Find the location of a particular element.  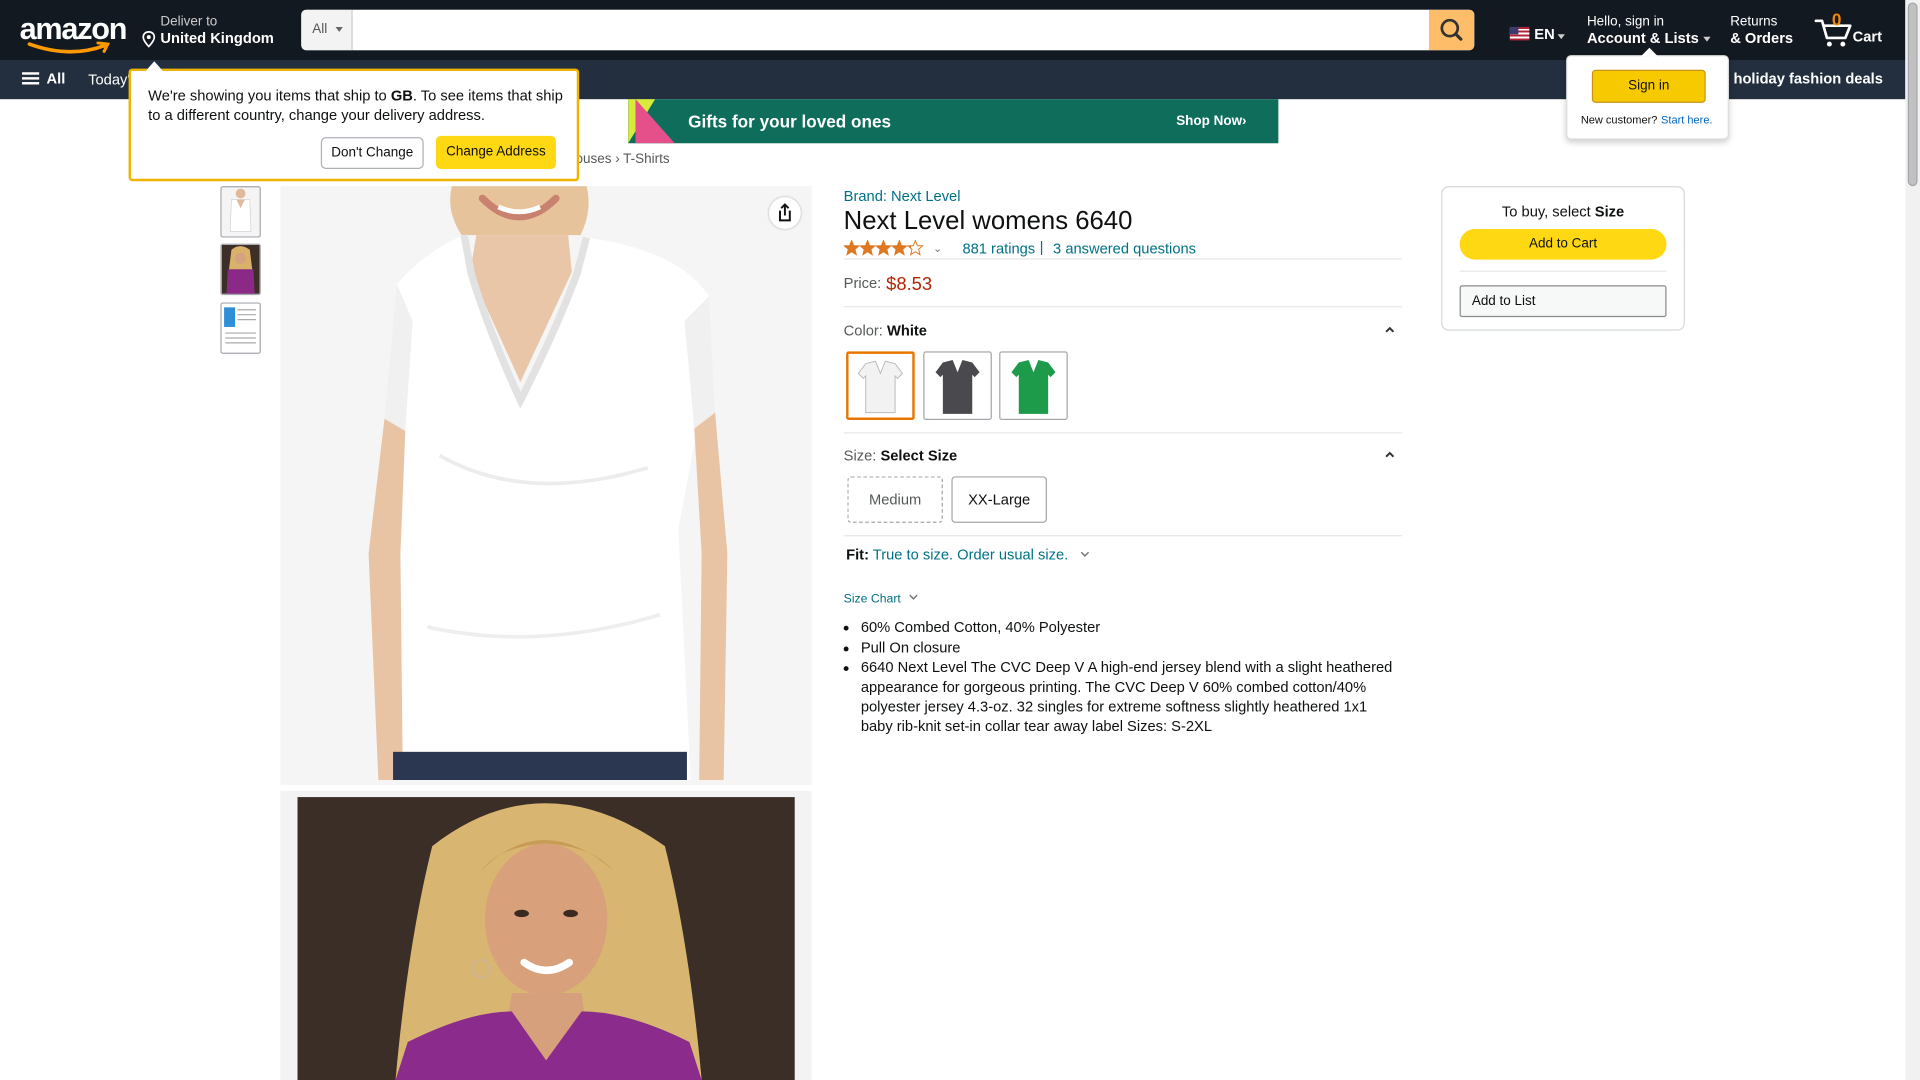

share-icon is located at coordinates (785, 212).